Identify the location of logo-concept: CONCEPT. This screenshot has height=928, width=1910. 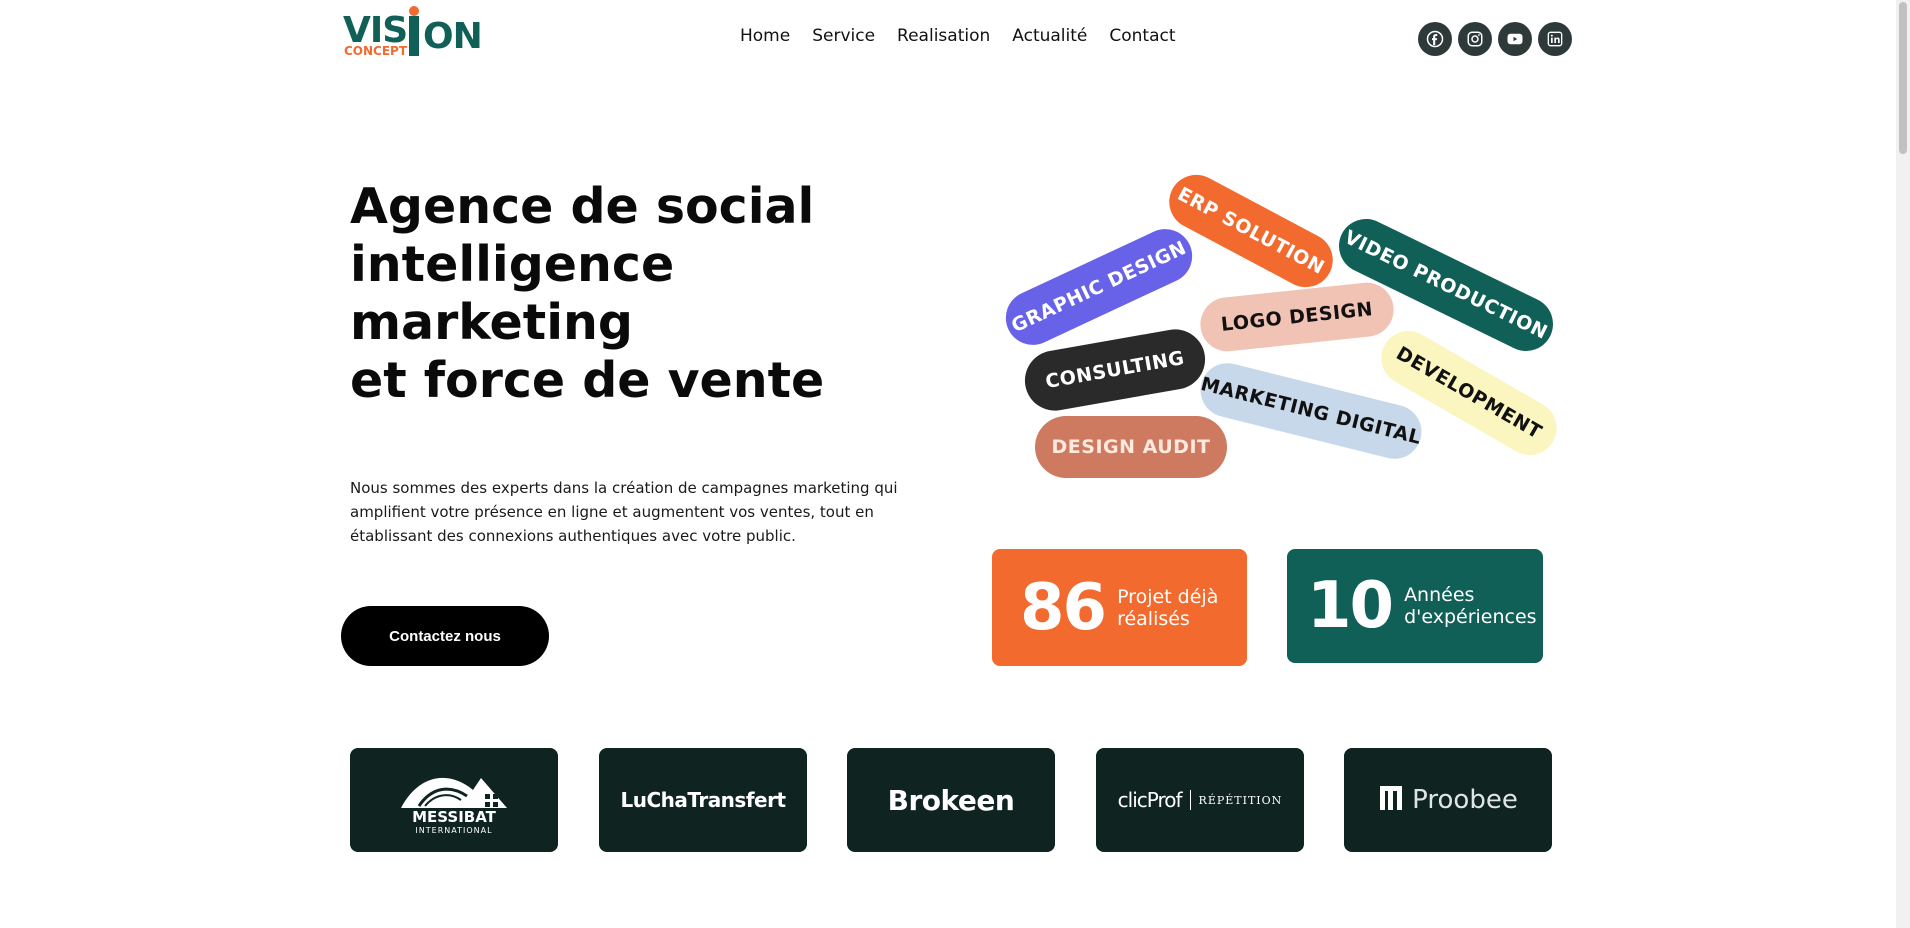
(376, 51).